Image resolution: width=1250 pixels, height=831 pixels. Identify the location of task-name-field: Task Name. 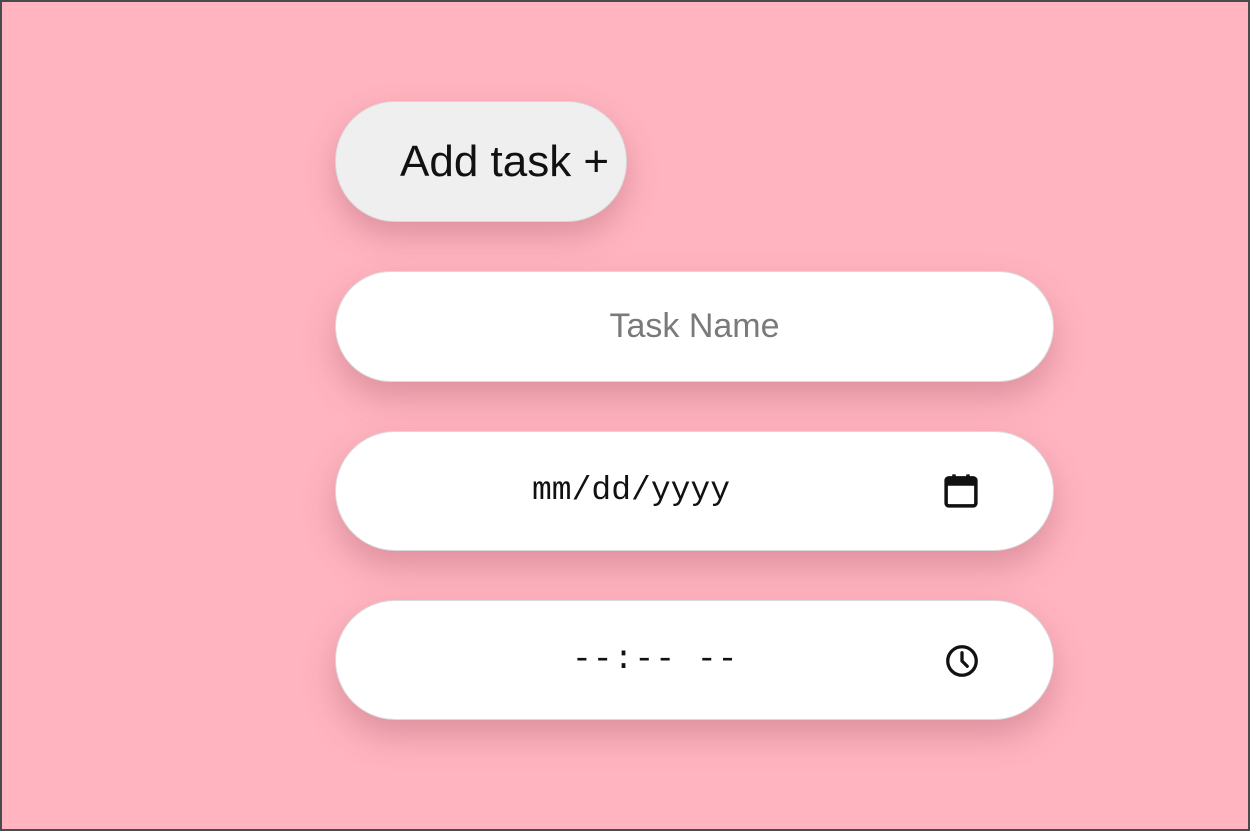
(694, 326).